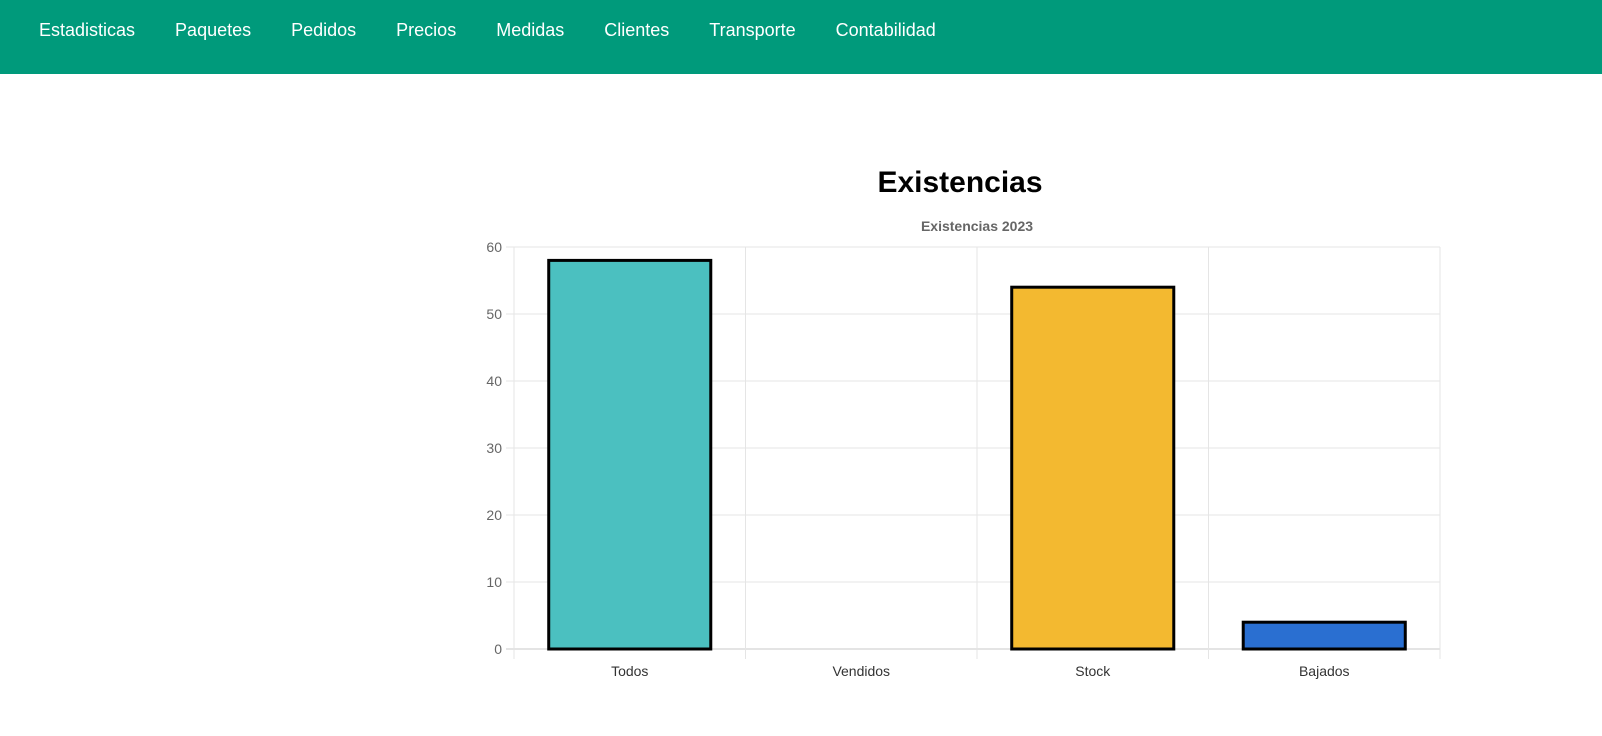  I want to click on chart-subtitle: Existencias 2023, so click(977, 226).